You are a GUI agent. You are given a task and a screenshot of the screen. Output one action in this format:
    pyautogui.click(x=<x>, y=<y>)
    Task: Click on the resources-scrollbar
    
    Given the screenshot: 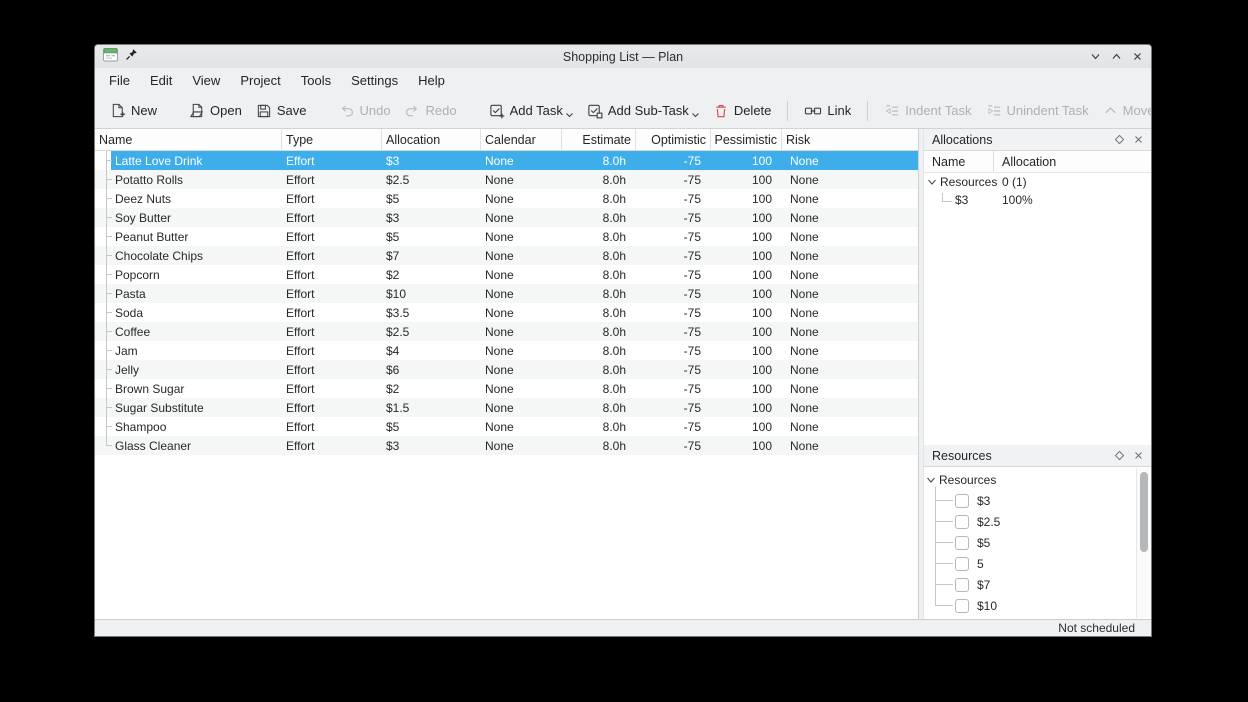 What is the action you would take?
    pyautogui.click(x=1143, y=543)
    